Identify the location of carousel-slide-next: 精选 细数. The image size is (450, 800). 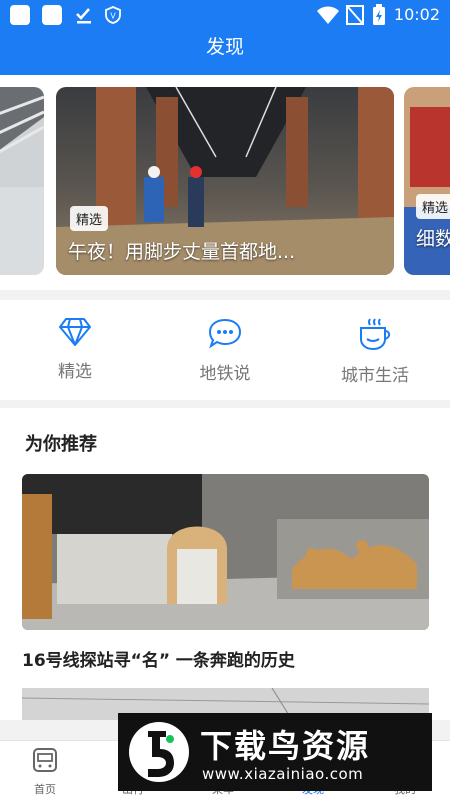
(427, 181).